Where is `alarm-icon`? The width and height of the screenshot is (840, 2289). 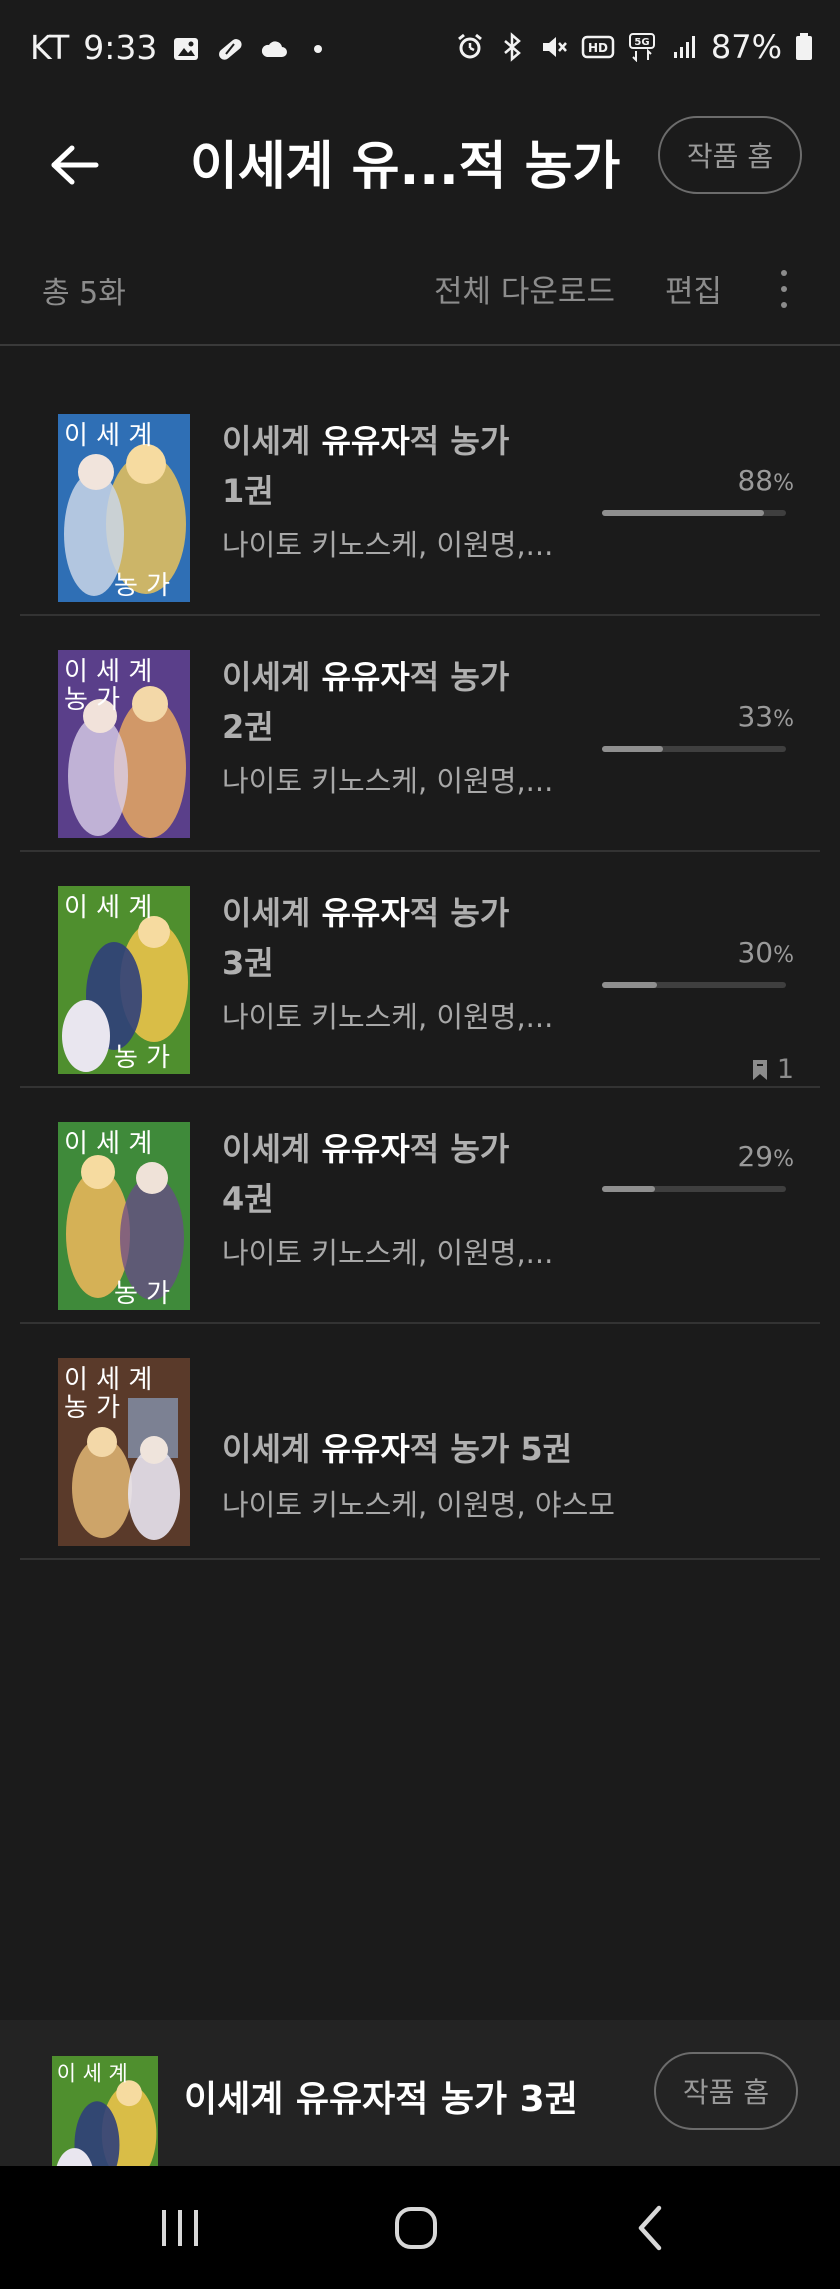
alarm-icon is located at coordinates (470, 47).